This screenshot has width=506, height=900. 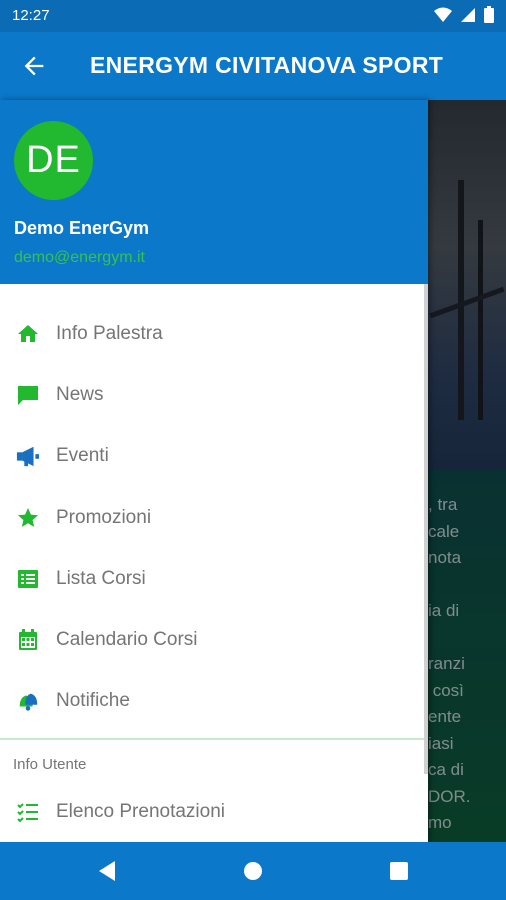 I want to click on menu-item-elenco-prenotazioni: Elenco Prenotazioni, so click(x=214, y=811).